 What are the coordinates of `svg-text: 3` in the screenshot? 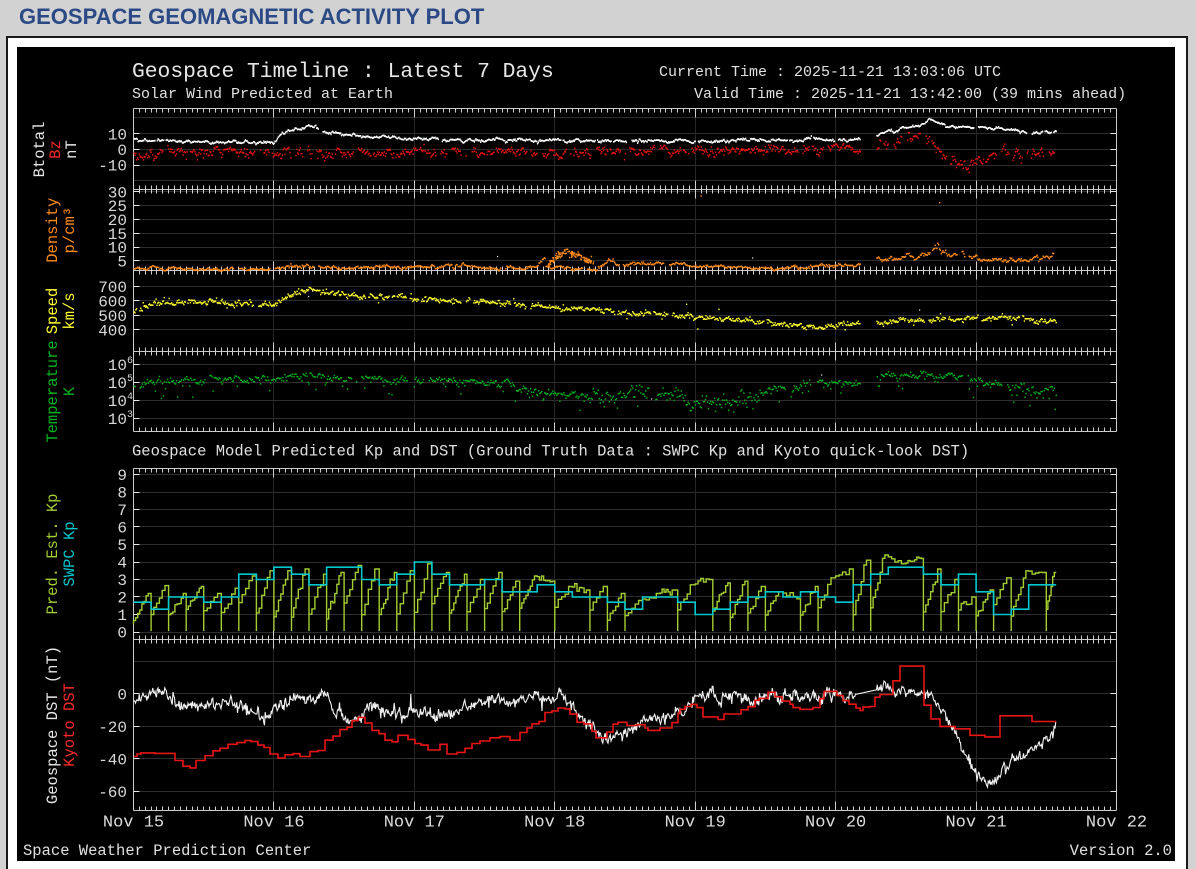 It's located at (122, 581).